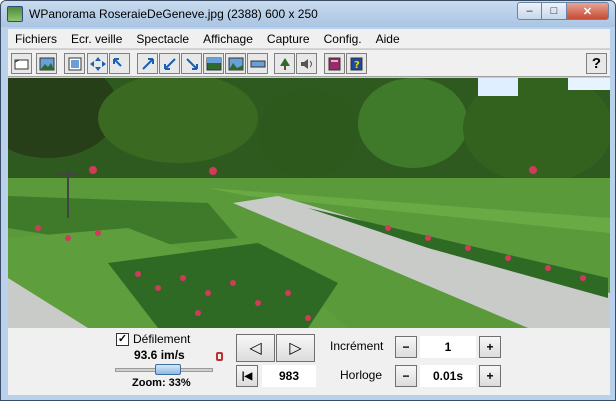  What do you see at coordinates (388, 39) in the screenshot?
I see `menu-aide: Aide` at bounding box center [388, 39].